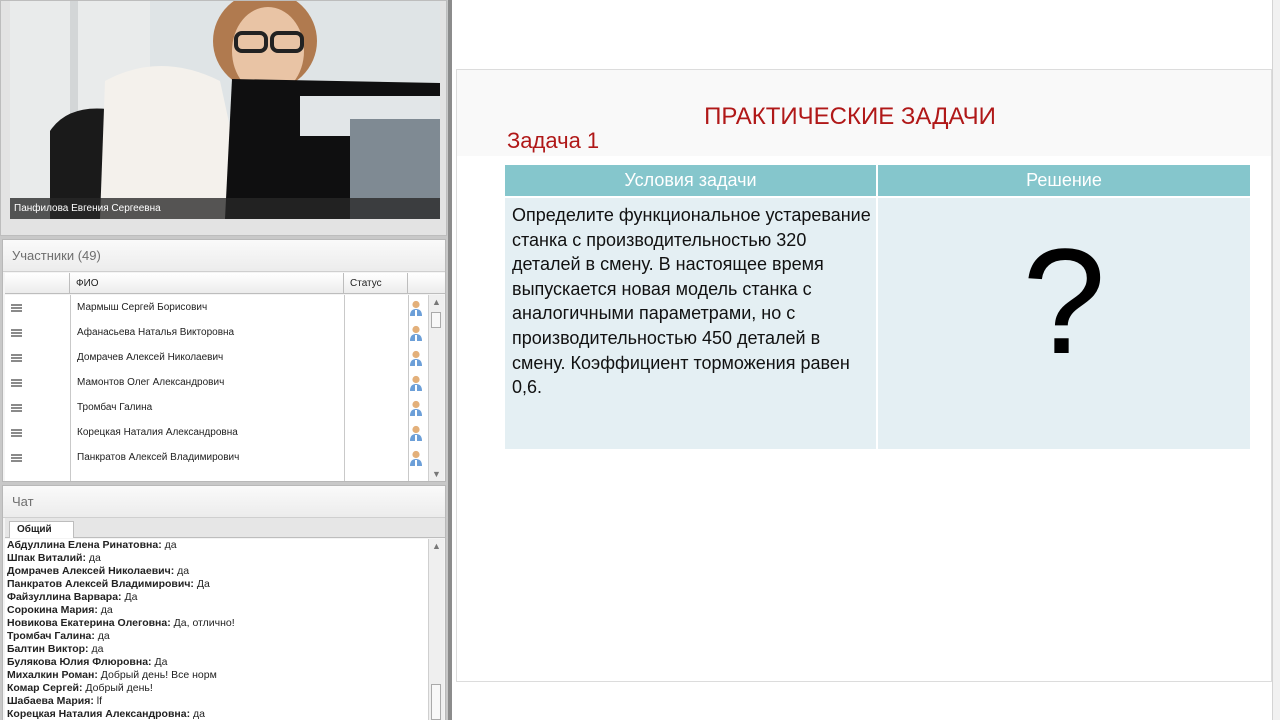  What do you see at coordinates (64, 597) in the screenshot?
I see `message-author: Файзуллина Варвара:` at bounding box center [64, 597].